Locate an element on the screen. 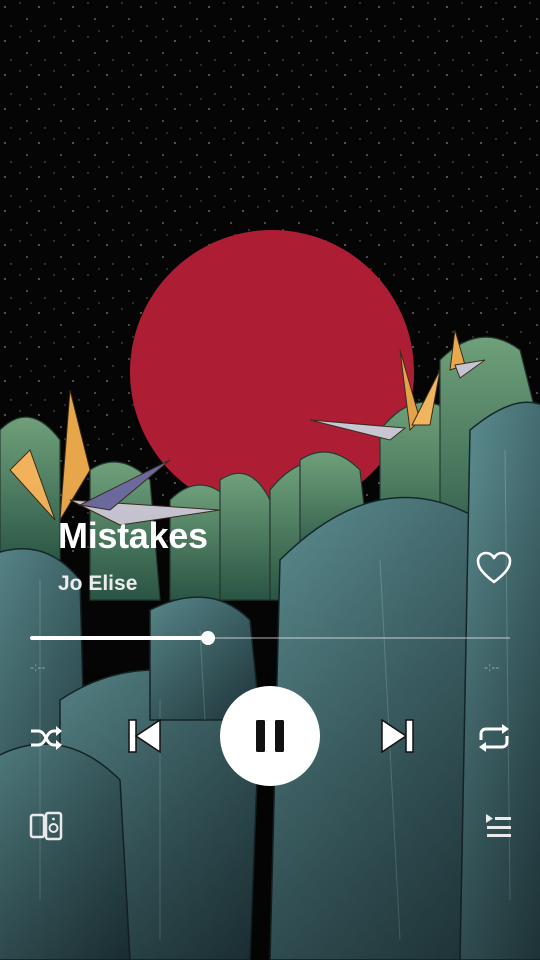 Image resolution: width=540 pixels, height=960 pixels. repeat-icon is located at coordinates (494, 738).